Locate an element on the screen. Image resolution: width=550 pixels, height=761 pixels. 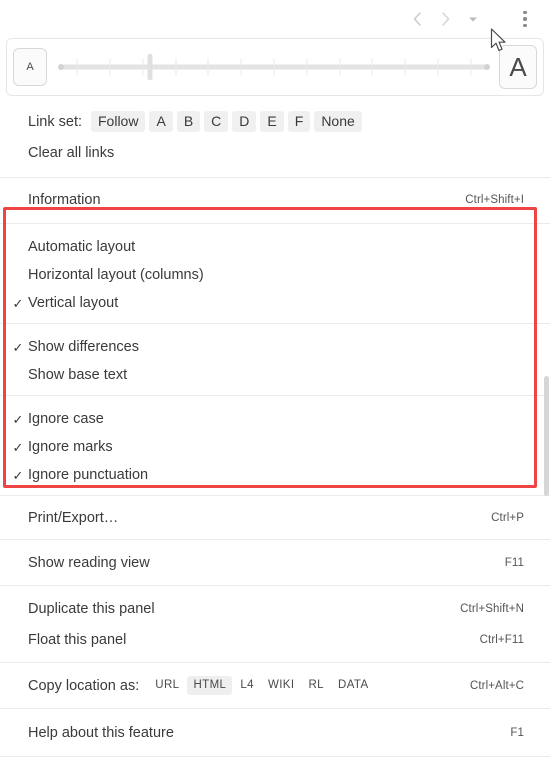
font-size-min-label: A is located at coordinates (30, 67).